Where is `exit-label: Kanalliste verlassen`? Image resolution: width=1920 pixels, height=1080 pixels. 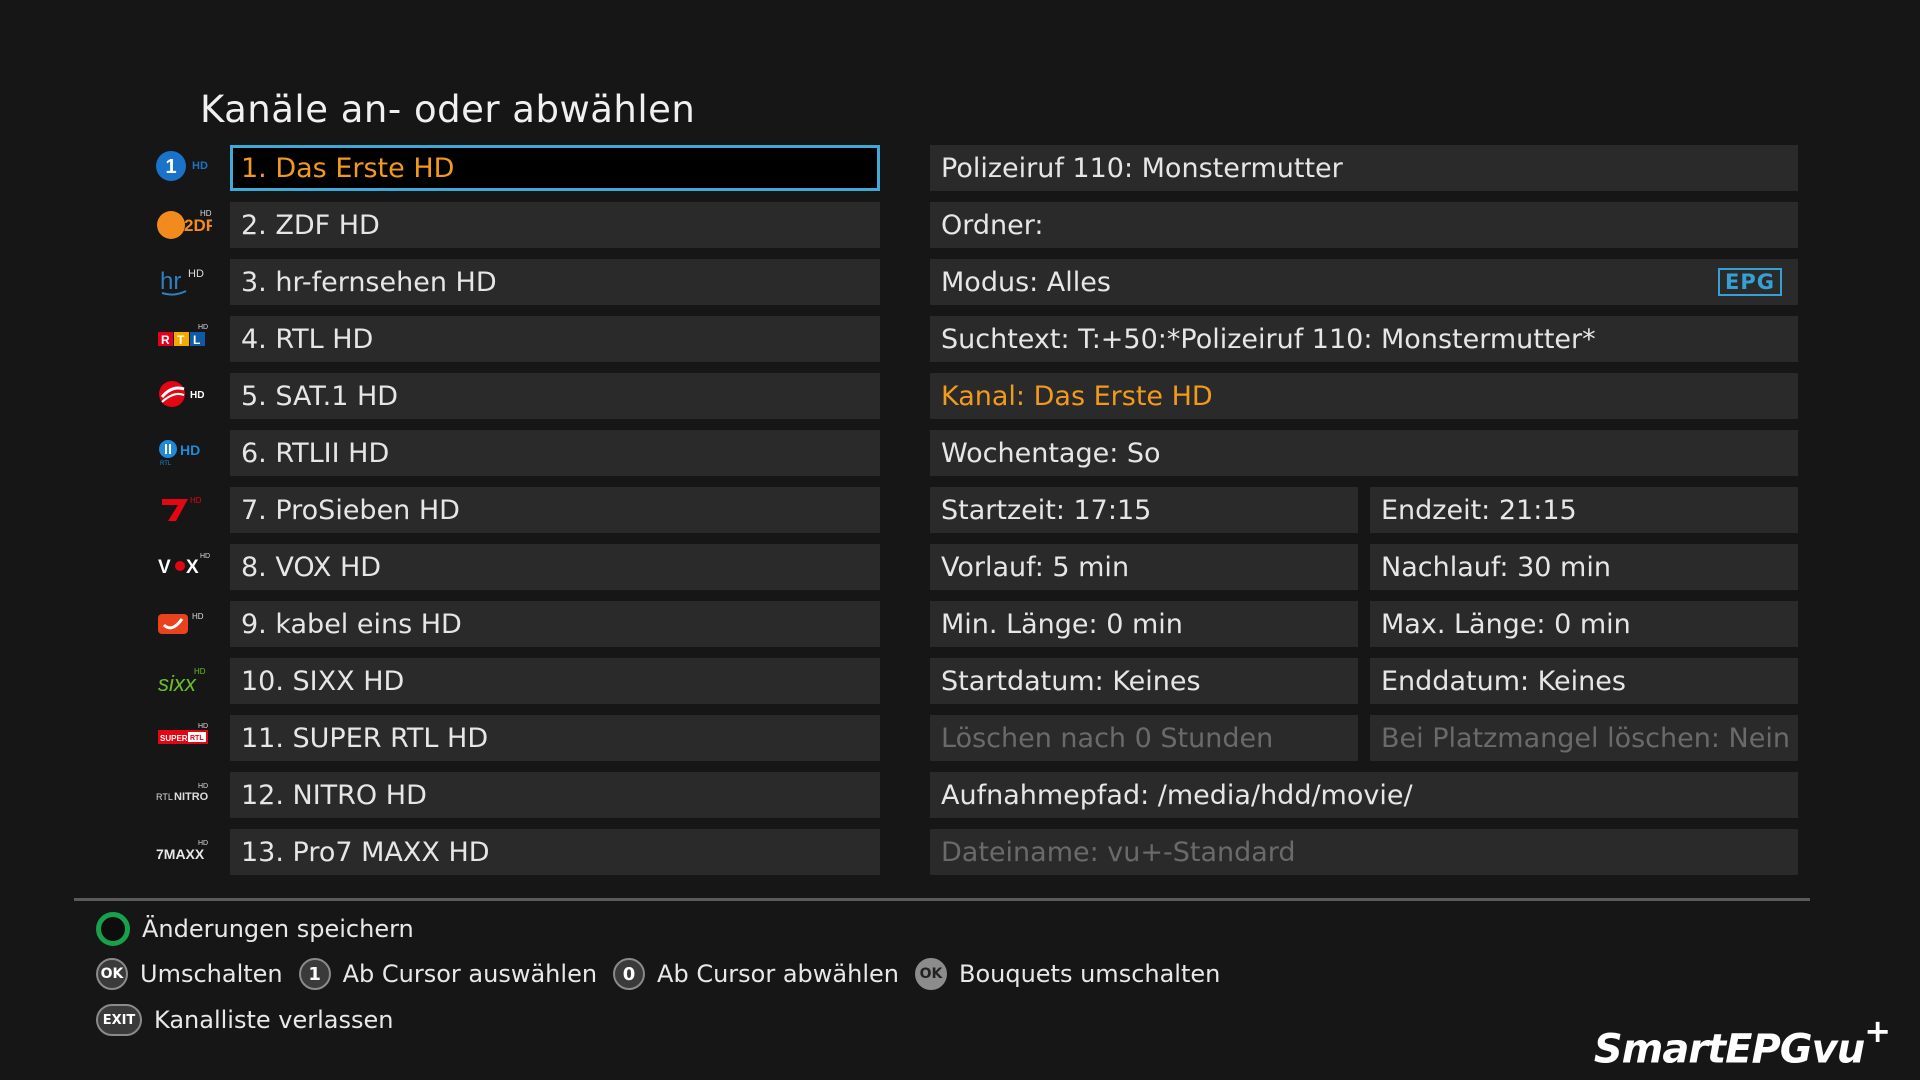 exit-label: Kanalliste verlassen is located at coordinates (274, 1020).